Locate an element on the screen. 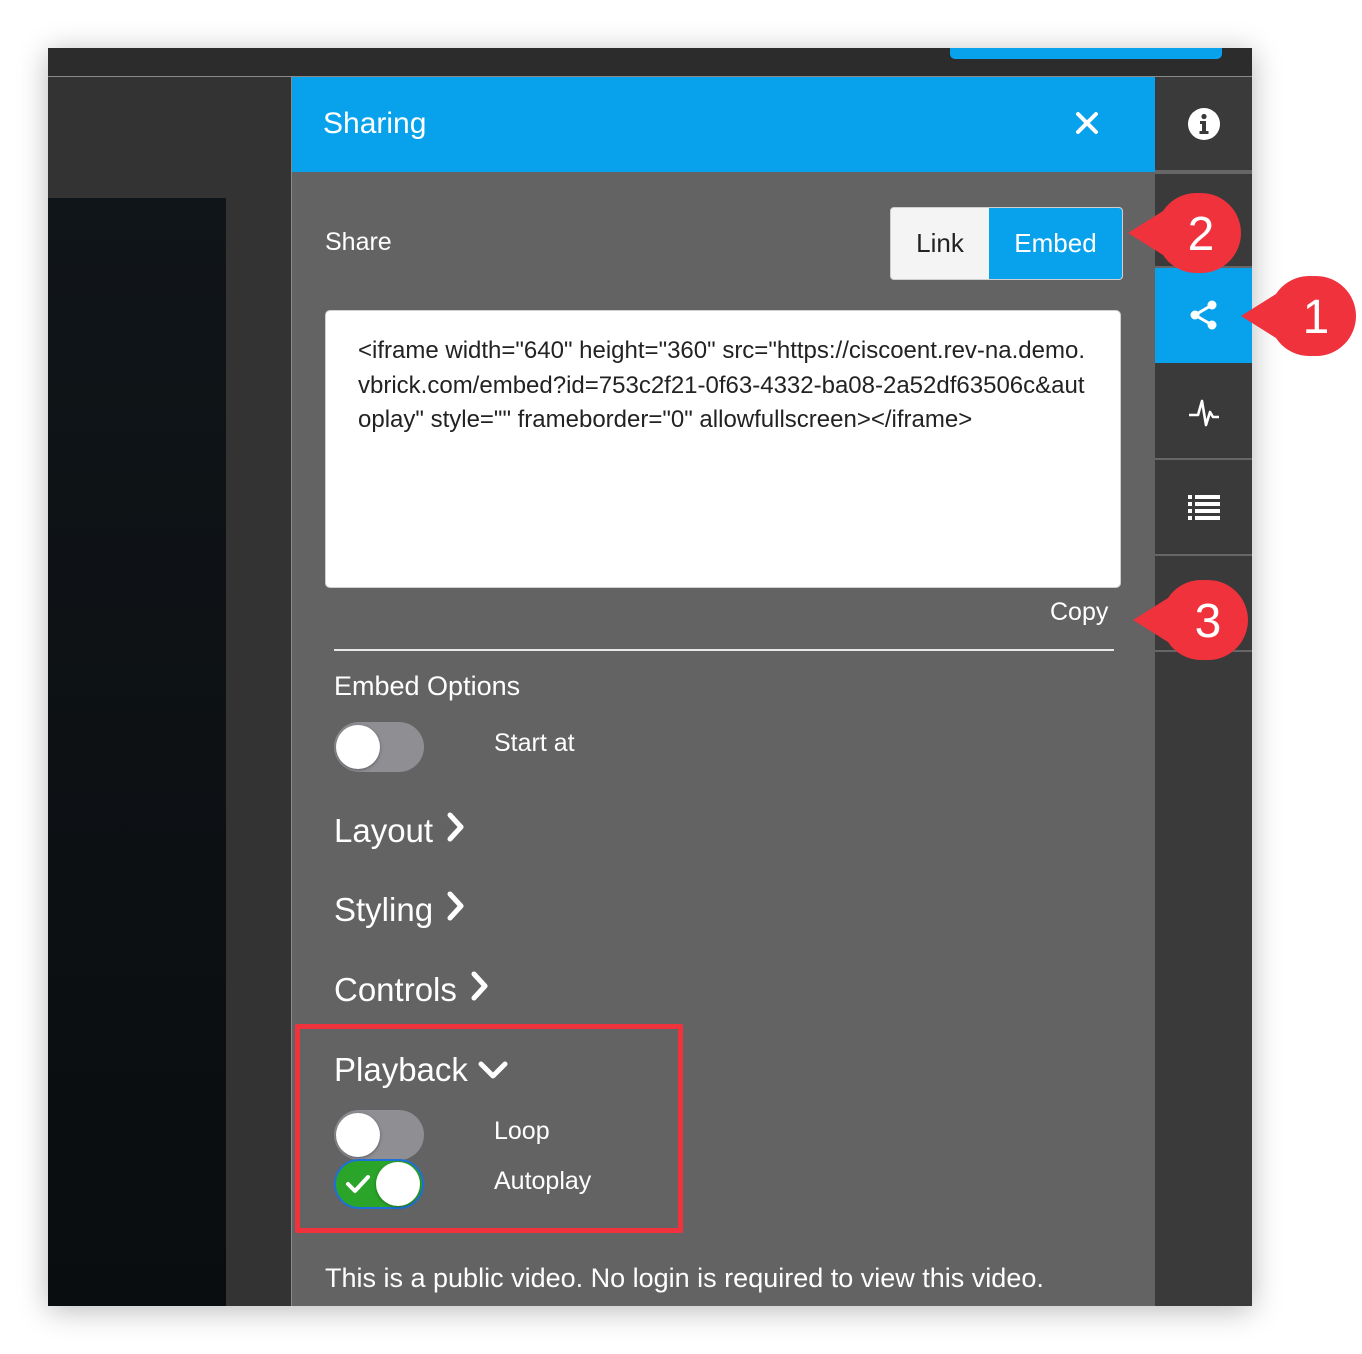  analytics-button is located at coordinates (1203, 412).